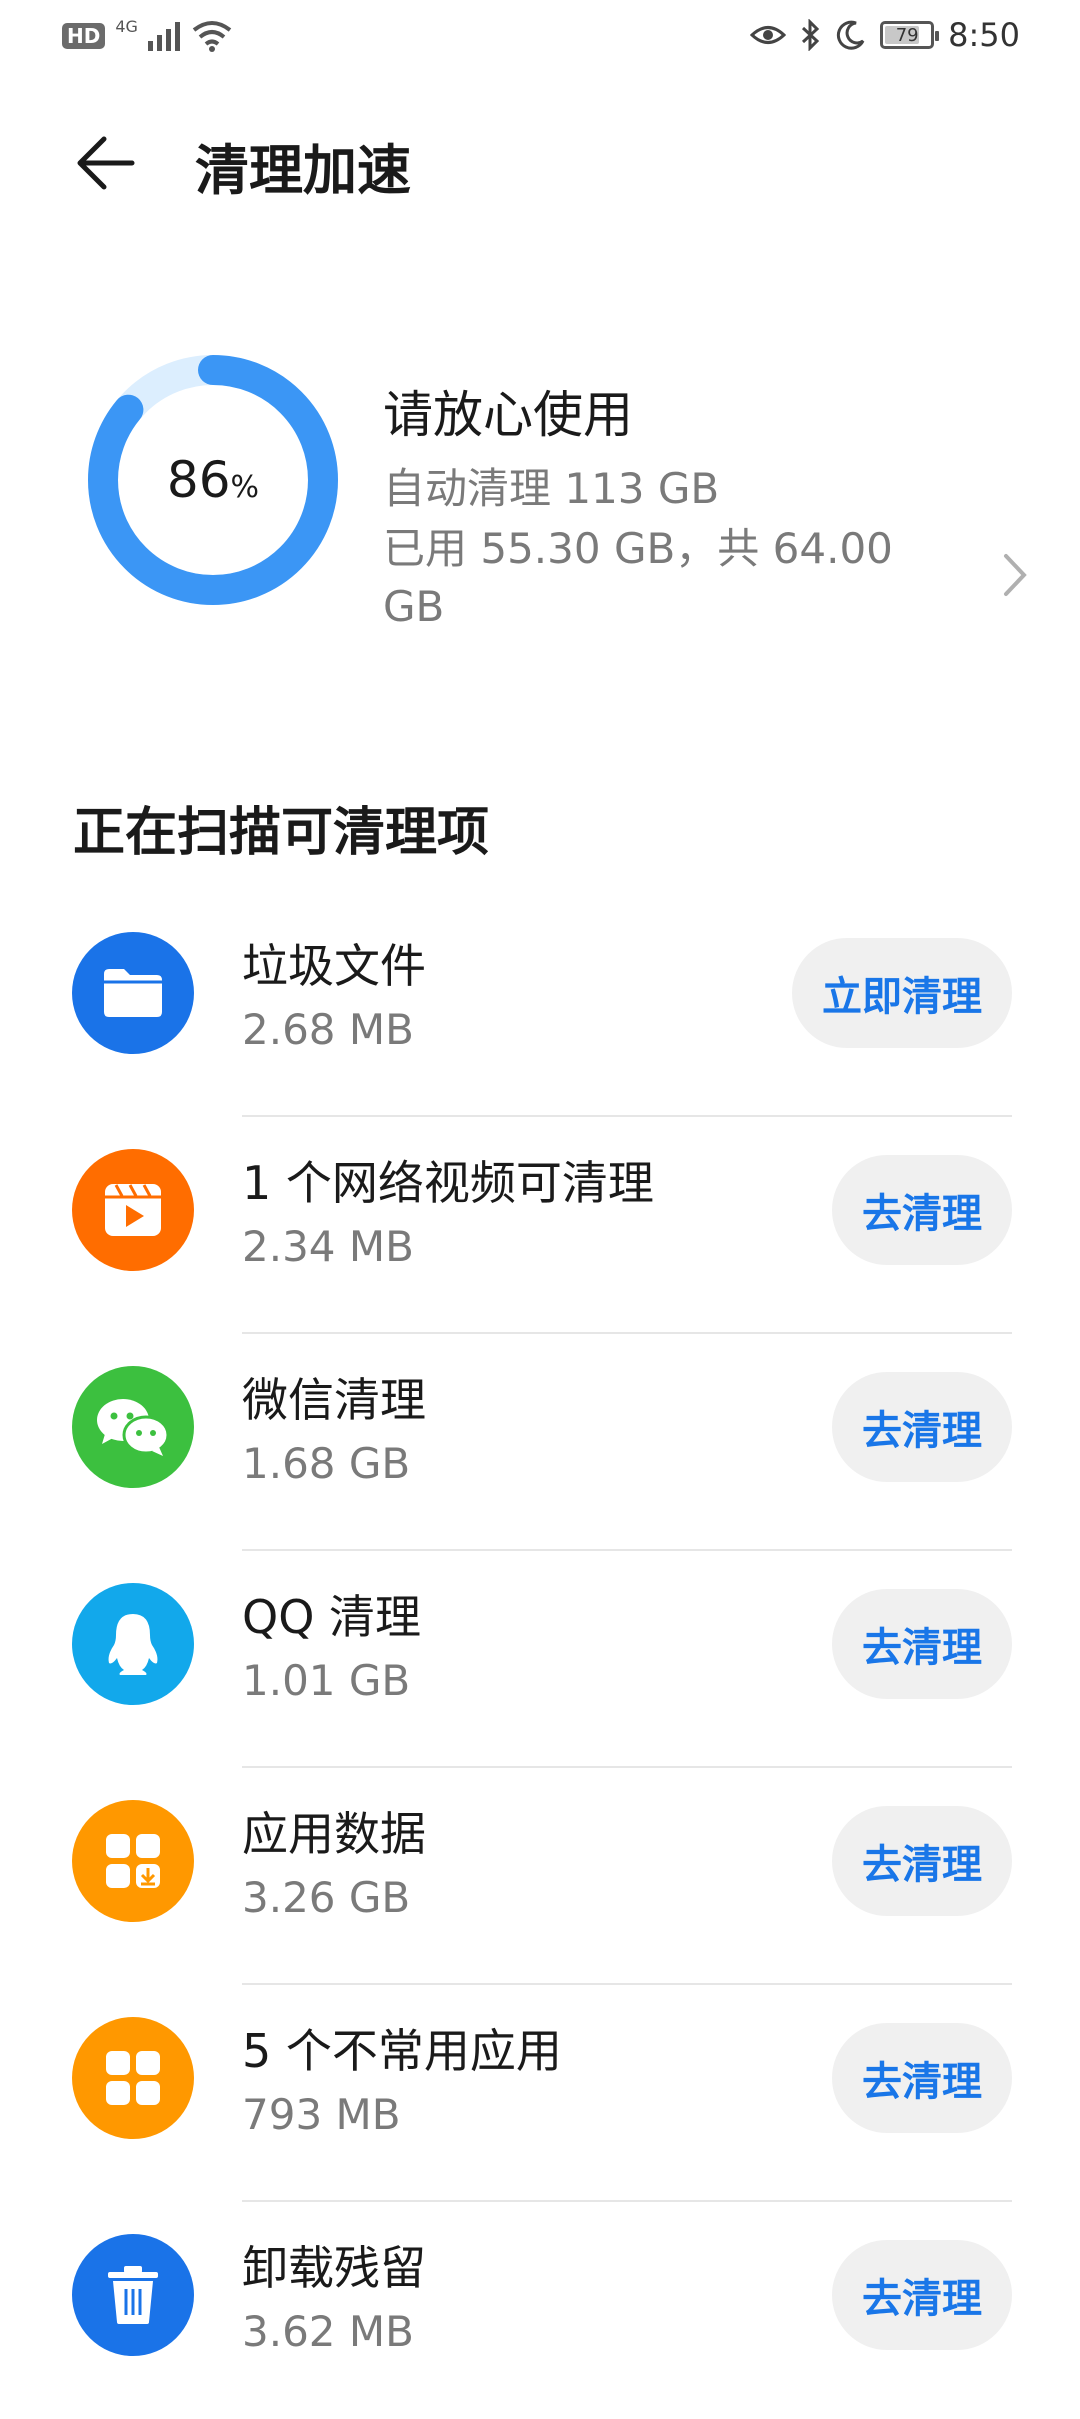 Image resolution: width=1080 pixels, height=2419 pixels. Describe the element at coordinates (245, 487) in the screenshot. I see `percent-sign: %` at that location.